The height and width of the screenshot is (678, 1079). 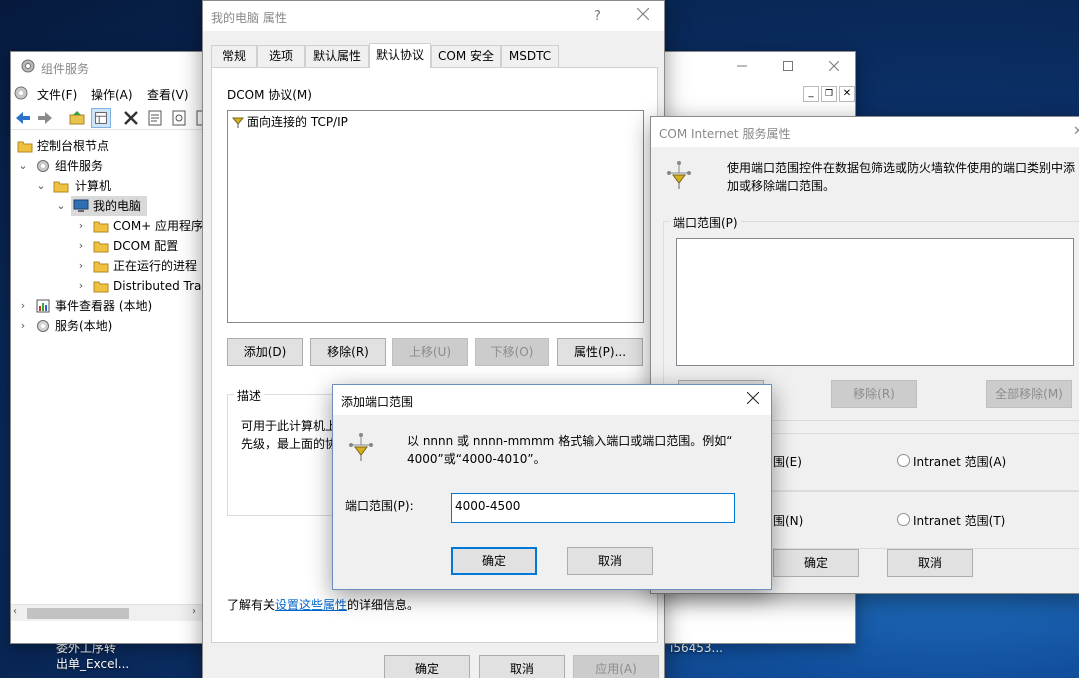 I want to click on inner-window-controls: _ ❐ ✕, so click(x=828, y=94).